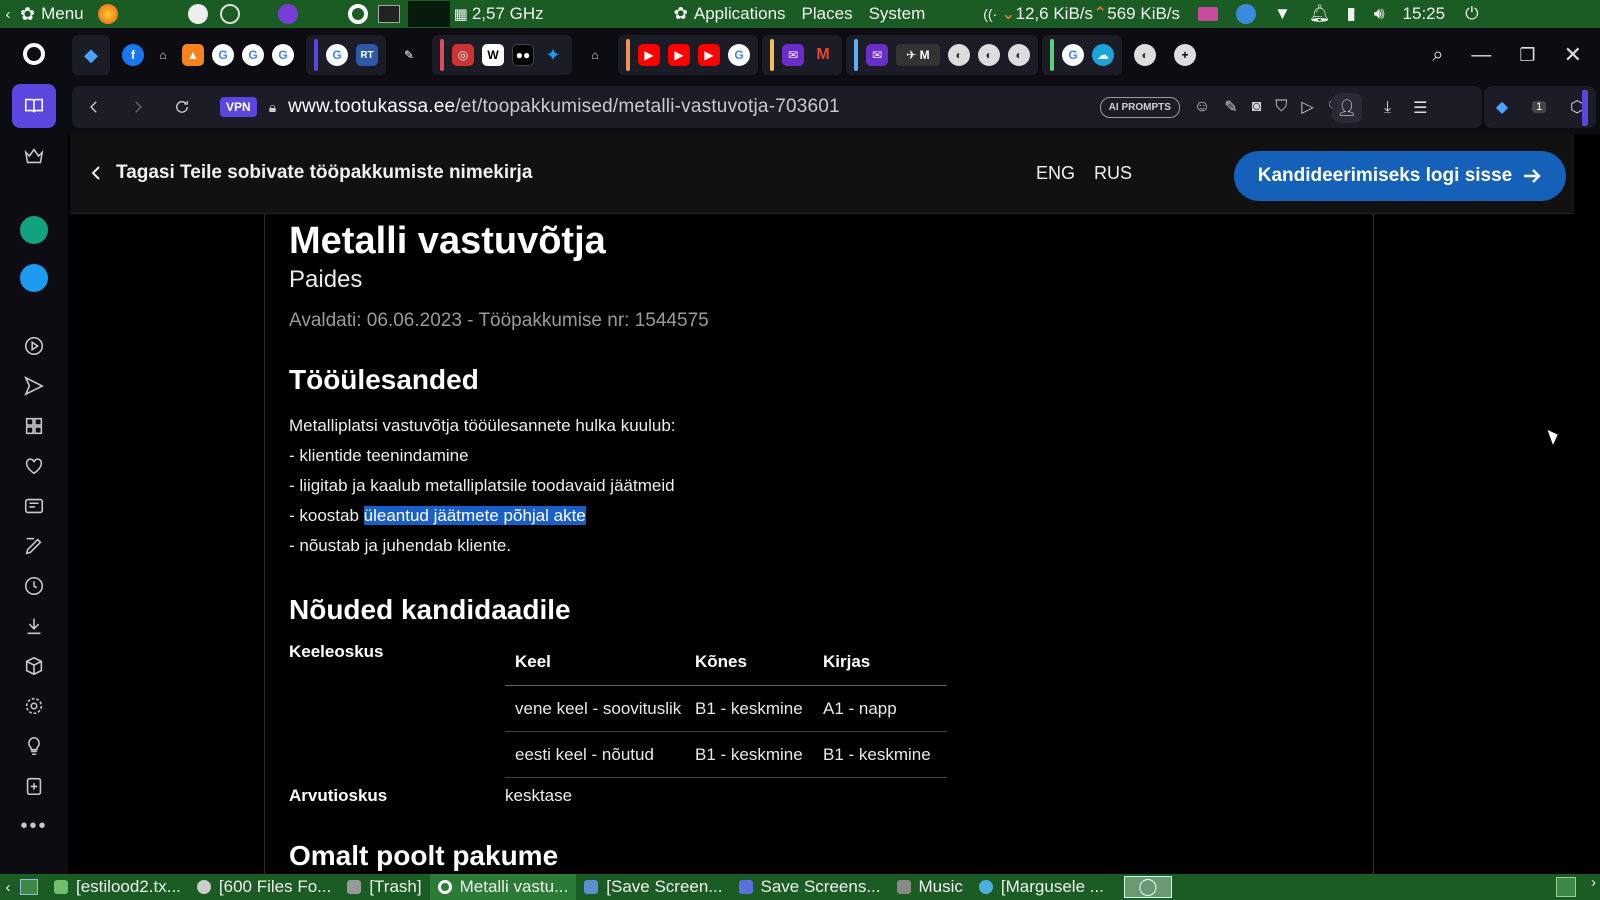 Image resolution: width=1600 pixels, height=900 pixels. Describe the element at coordinates (223, 55) in the screenshot. I see `google-tab-icon-1: G` at that location.